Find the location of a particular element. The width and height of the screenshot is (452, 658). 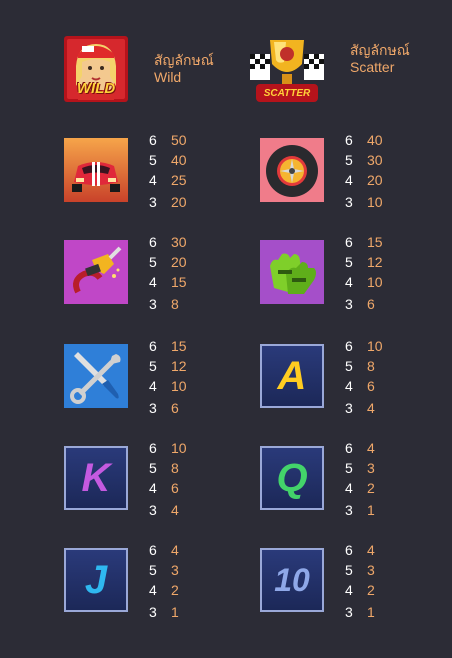

letter-k-icon: K is located at coordinates (96, 478).